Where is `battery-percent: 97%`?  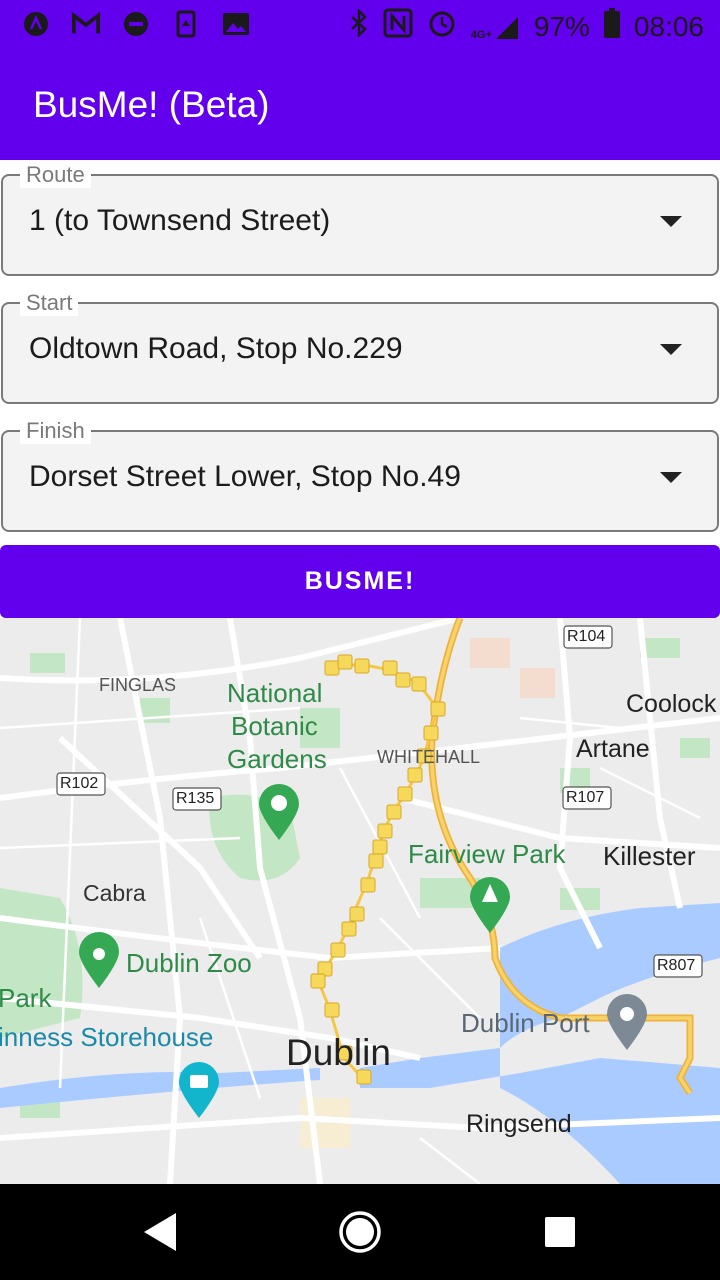 battery-percent: 97% is located at coordinates (561, 26).